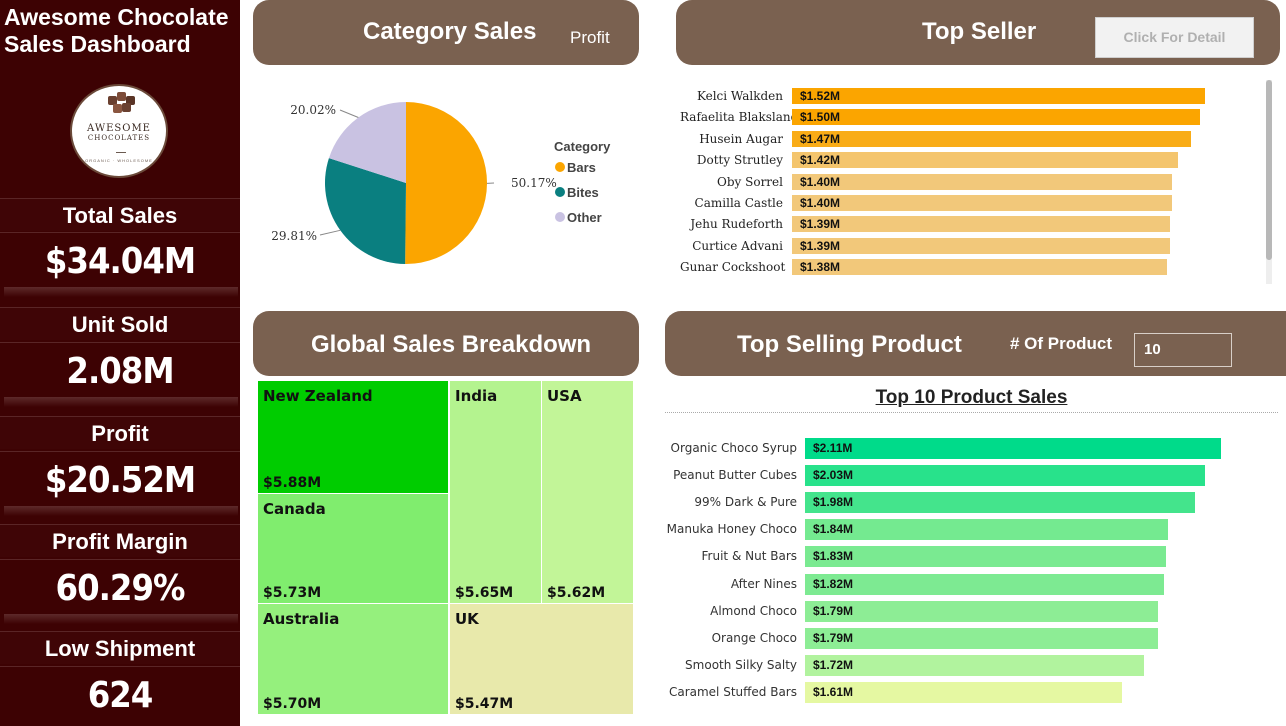 This screenshot has width=1286, height=726. Describe the element at coordinates (833, 691) in the screenshot. I see `product-value-label: $1.61M` at that location.